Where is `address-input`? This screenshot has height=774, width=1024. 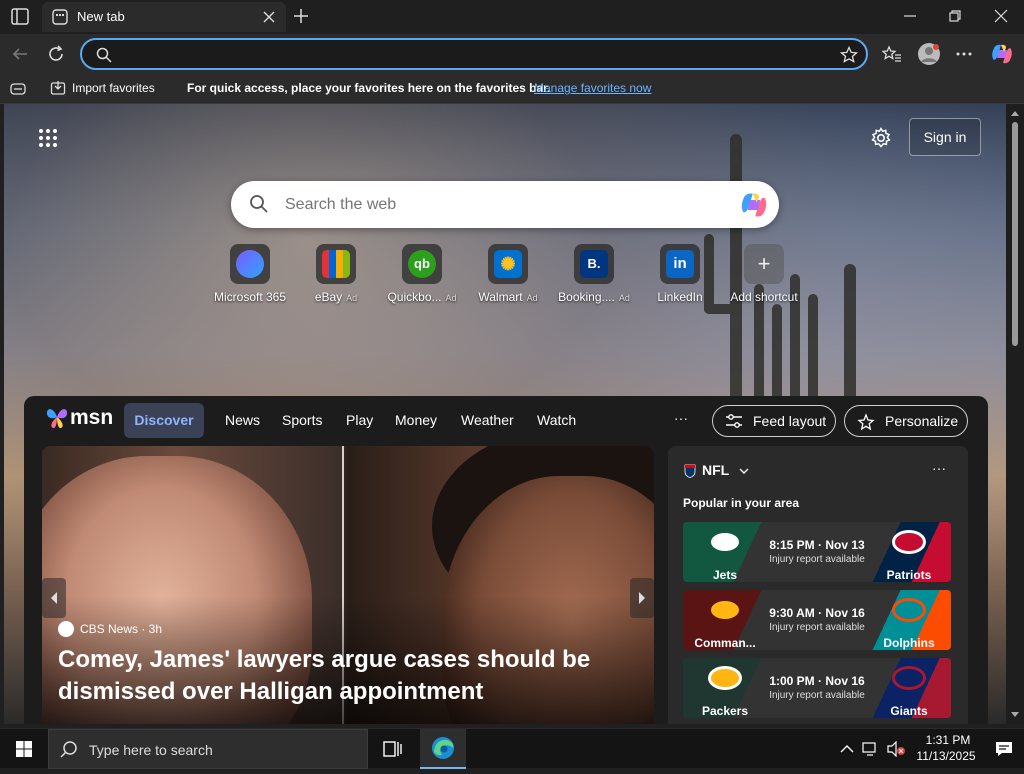 address-input is located at coordinates (468, 54).